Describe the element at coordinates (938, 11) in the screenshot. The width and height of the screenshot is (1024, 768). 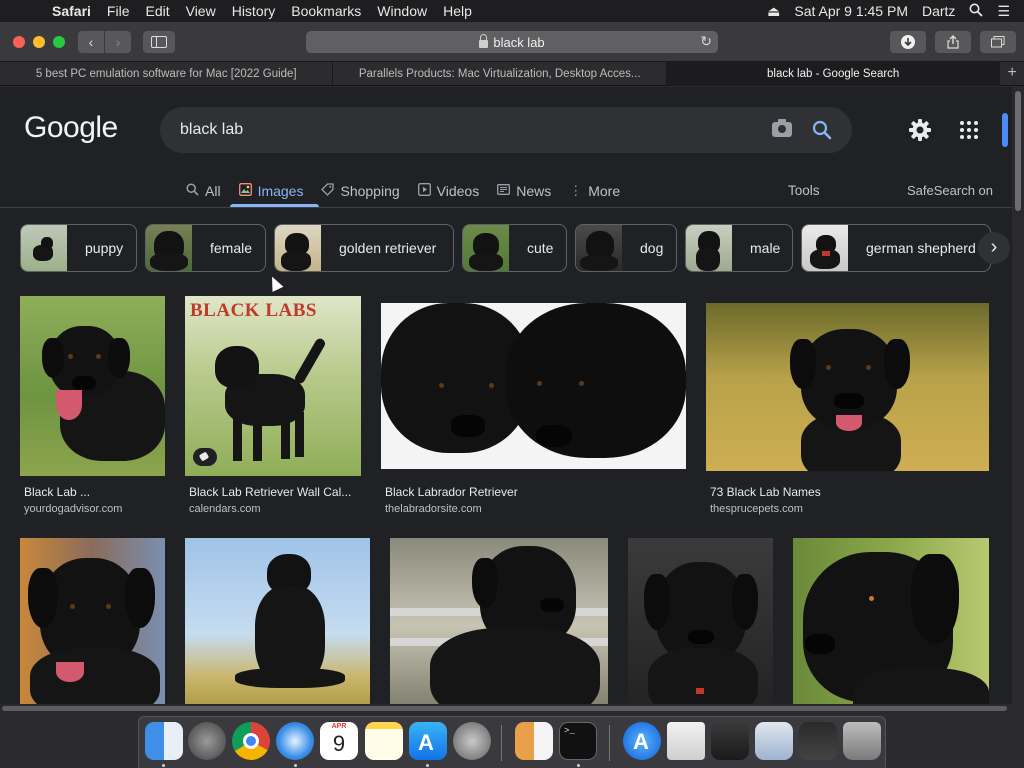
I see `user-name: Dartz` at that location.